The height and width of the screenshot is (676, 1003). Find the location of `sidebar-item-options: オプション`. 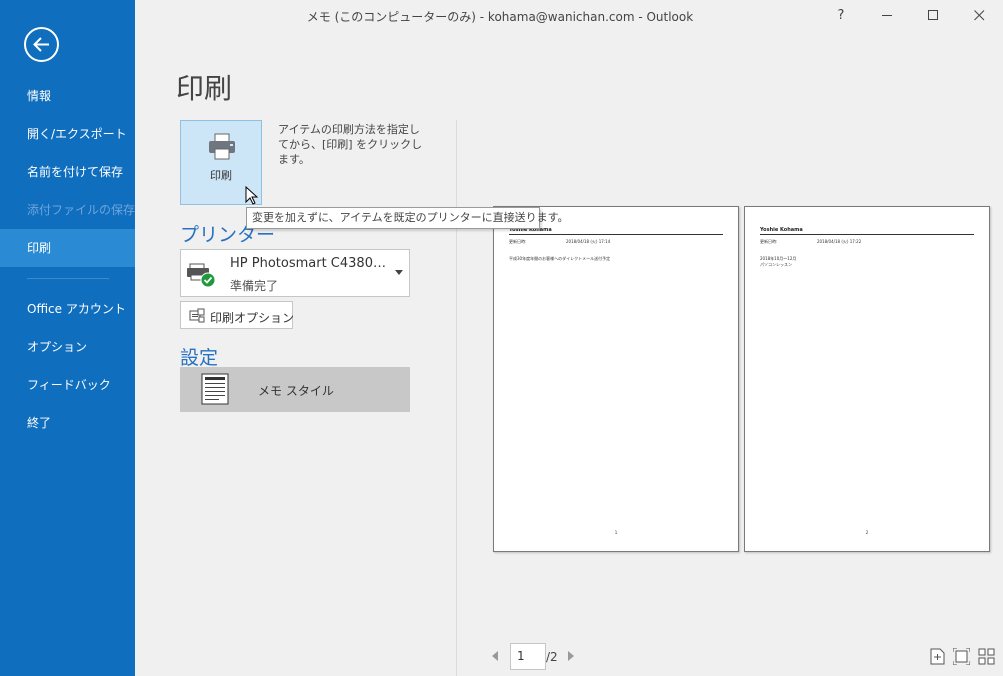

sidebar-item-options: オプション is located at coordinates (67, 347).